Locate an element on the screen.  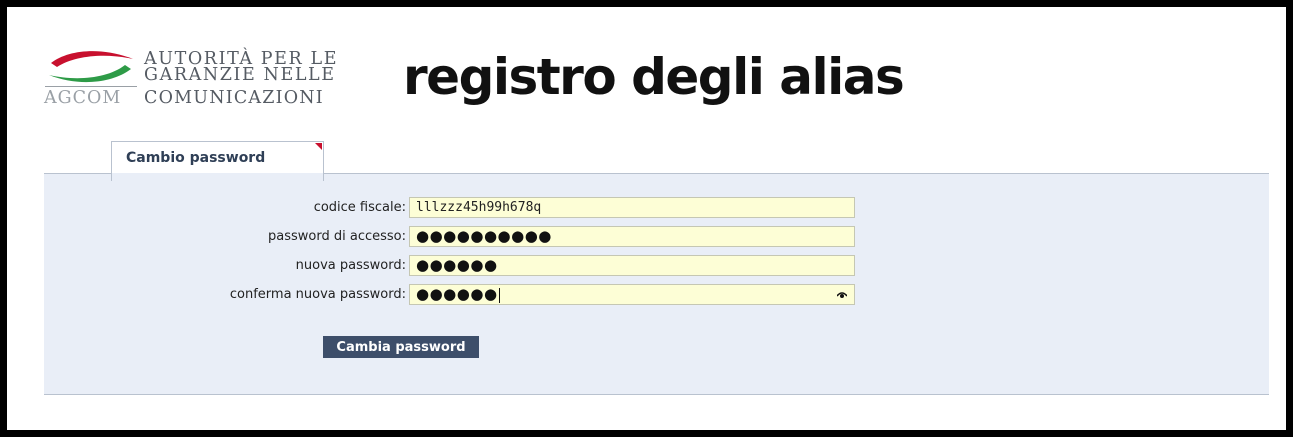
tab-bridge is located at coordinates (217, 177).